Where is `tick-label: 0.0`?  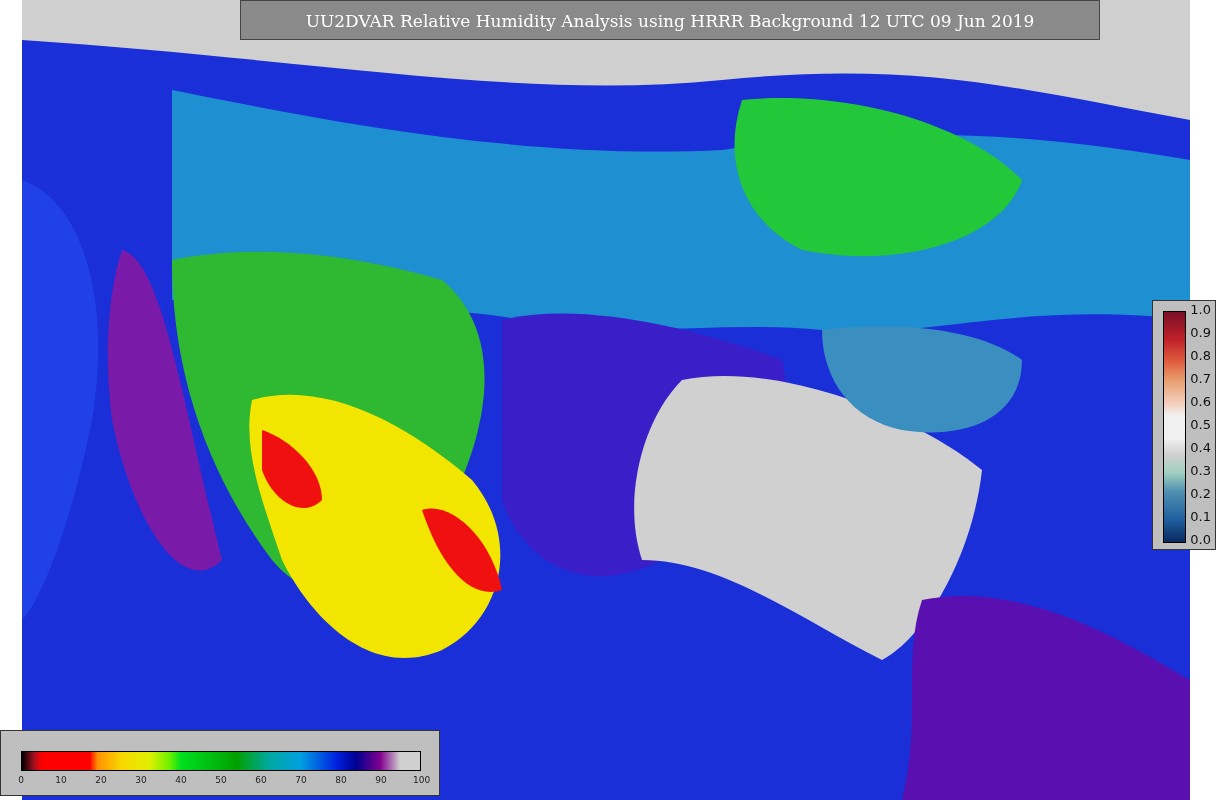 tick-label: 0.0 is located at coordinates (1200, 540).